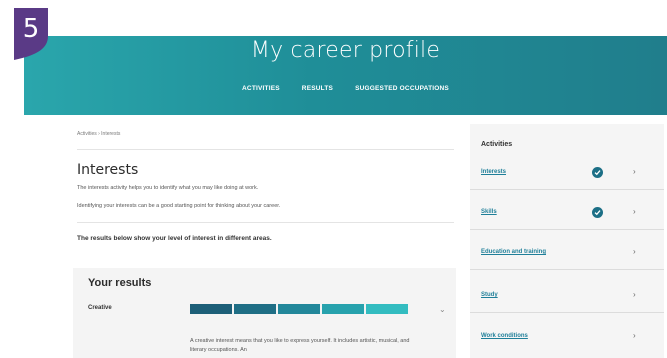  I want to click on sidebar-title: Activities, so click(497, 144).